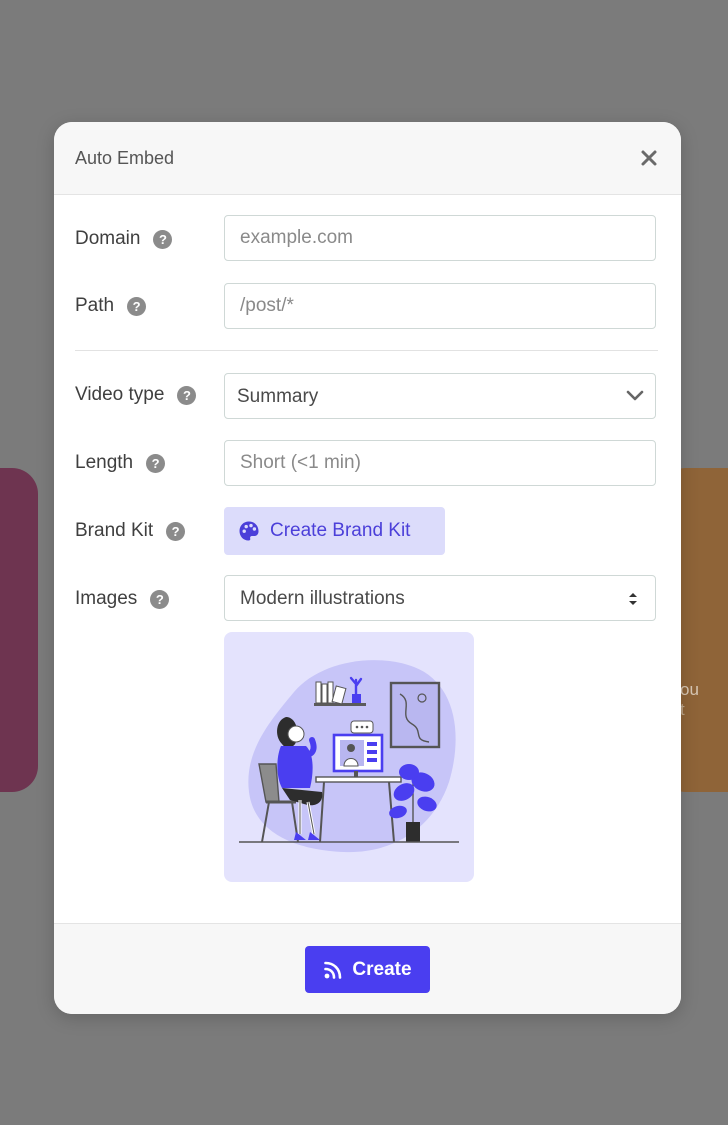  What do you see at coordinates (125, 158) in the screenshot?
I see `modal-title: Auto Embed` at bounding box center [125, 158].